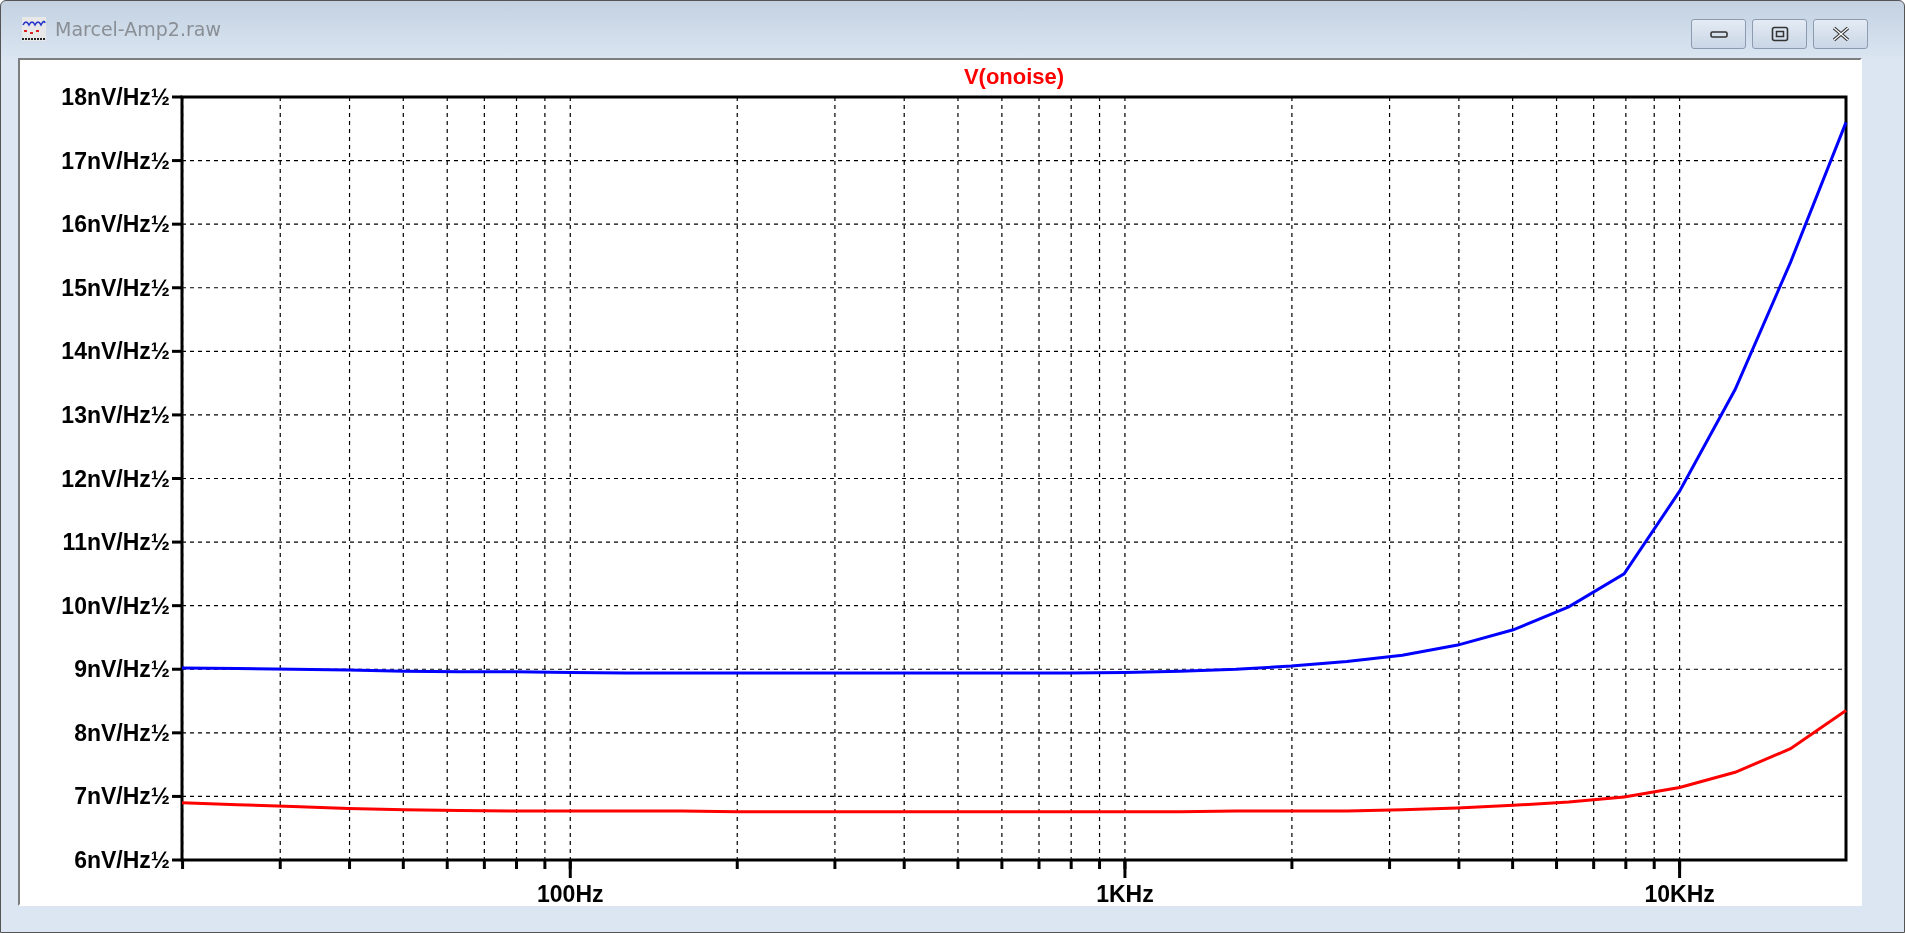  What do you see at coordinates (122, 859) in the screenshot?
I see `y-axis-label: 6nV/Hz½` at bounding box center [122, 859].